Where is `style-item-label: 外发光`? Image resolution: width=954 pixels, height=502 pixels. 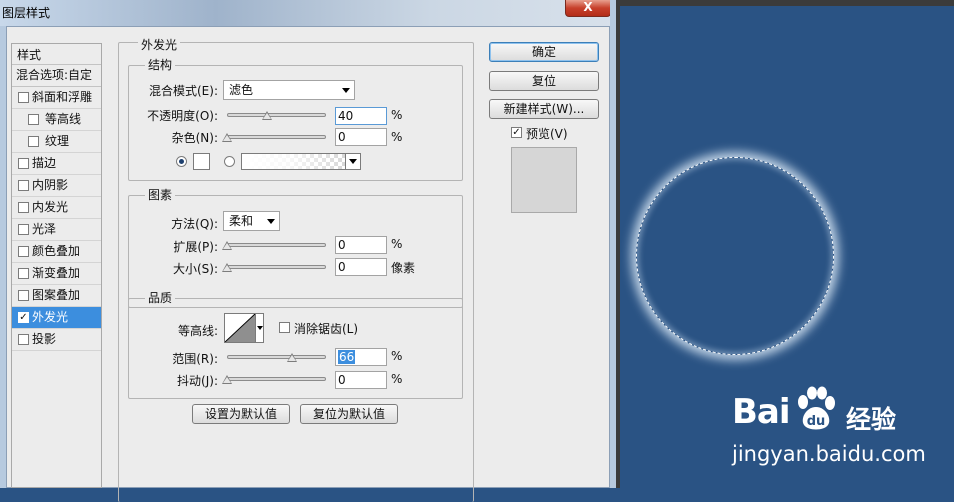 style-item-label: 外发光 is located at coordinates (50, 317).